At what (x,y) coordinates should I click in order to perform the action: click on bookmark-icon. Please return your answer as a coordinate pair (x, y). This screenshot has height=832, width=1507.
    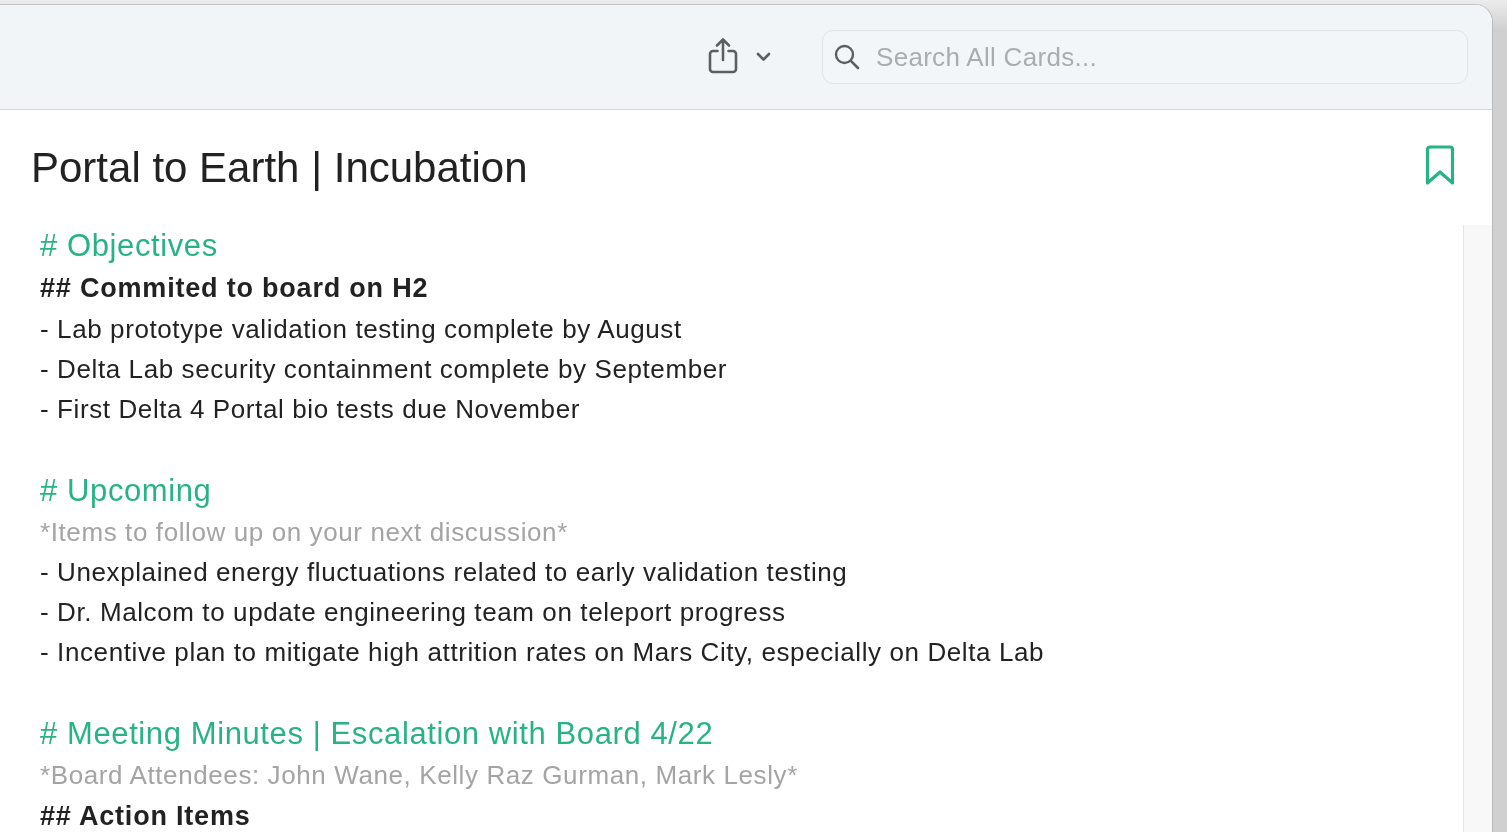
    Looking at the image, I should click on (1440, 165).